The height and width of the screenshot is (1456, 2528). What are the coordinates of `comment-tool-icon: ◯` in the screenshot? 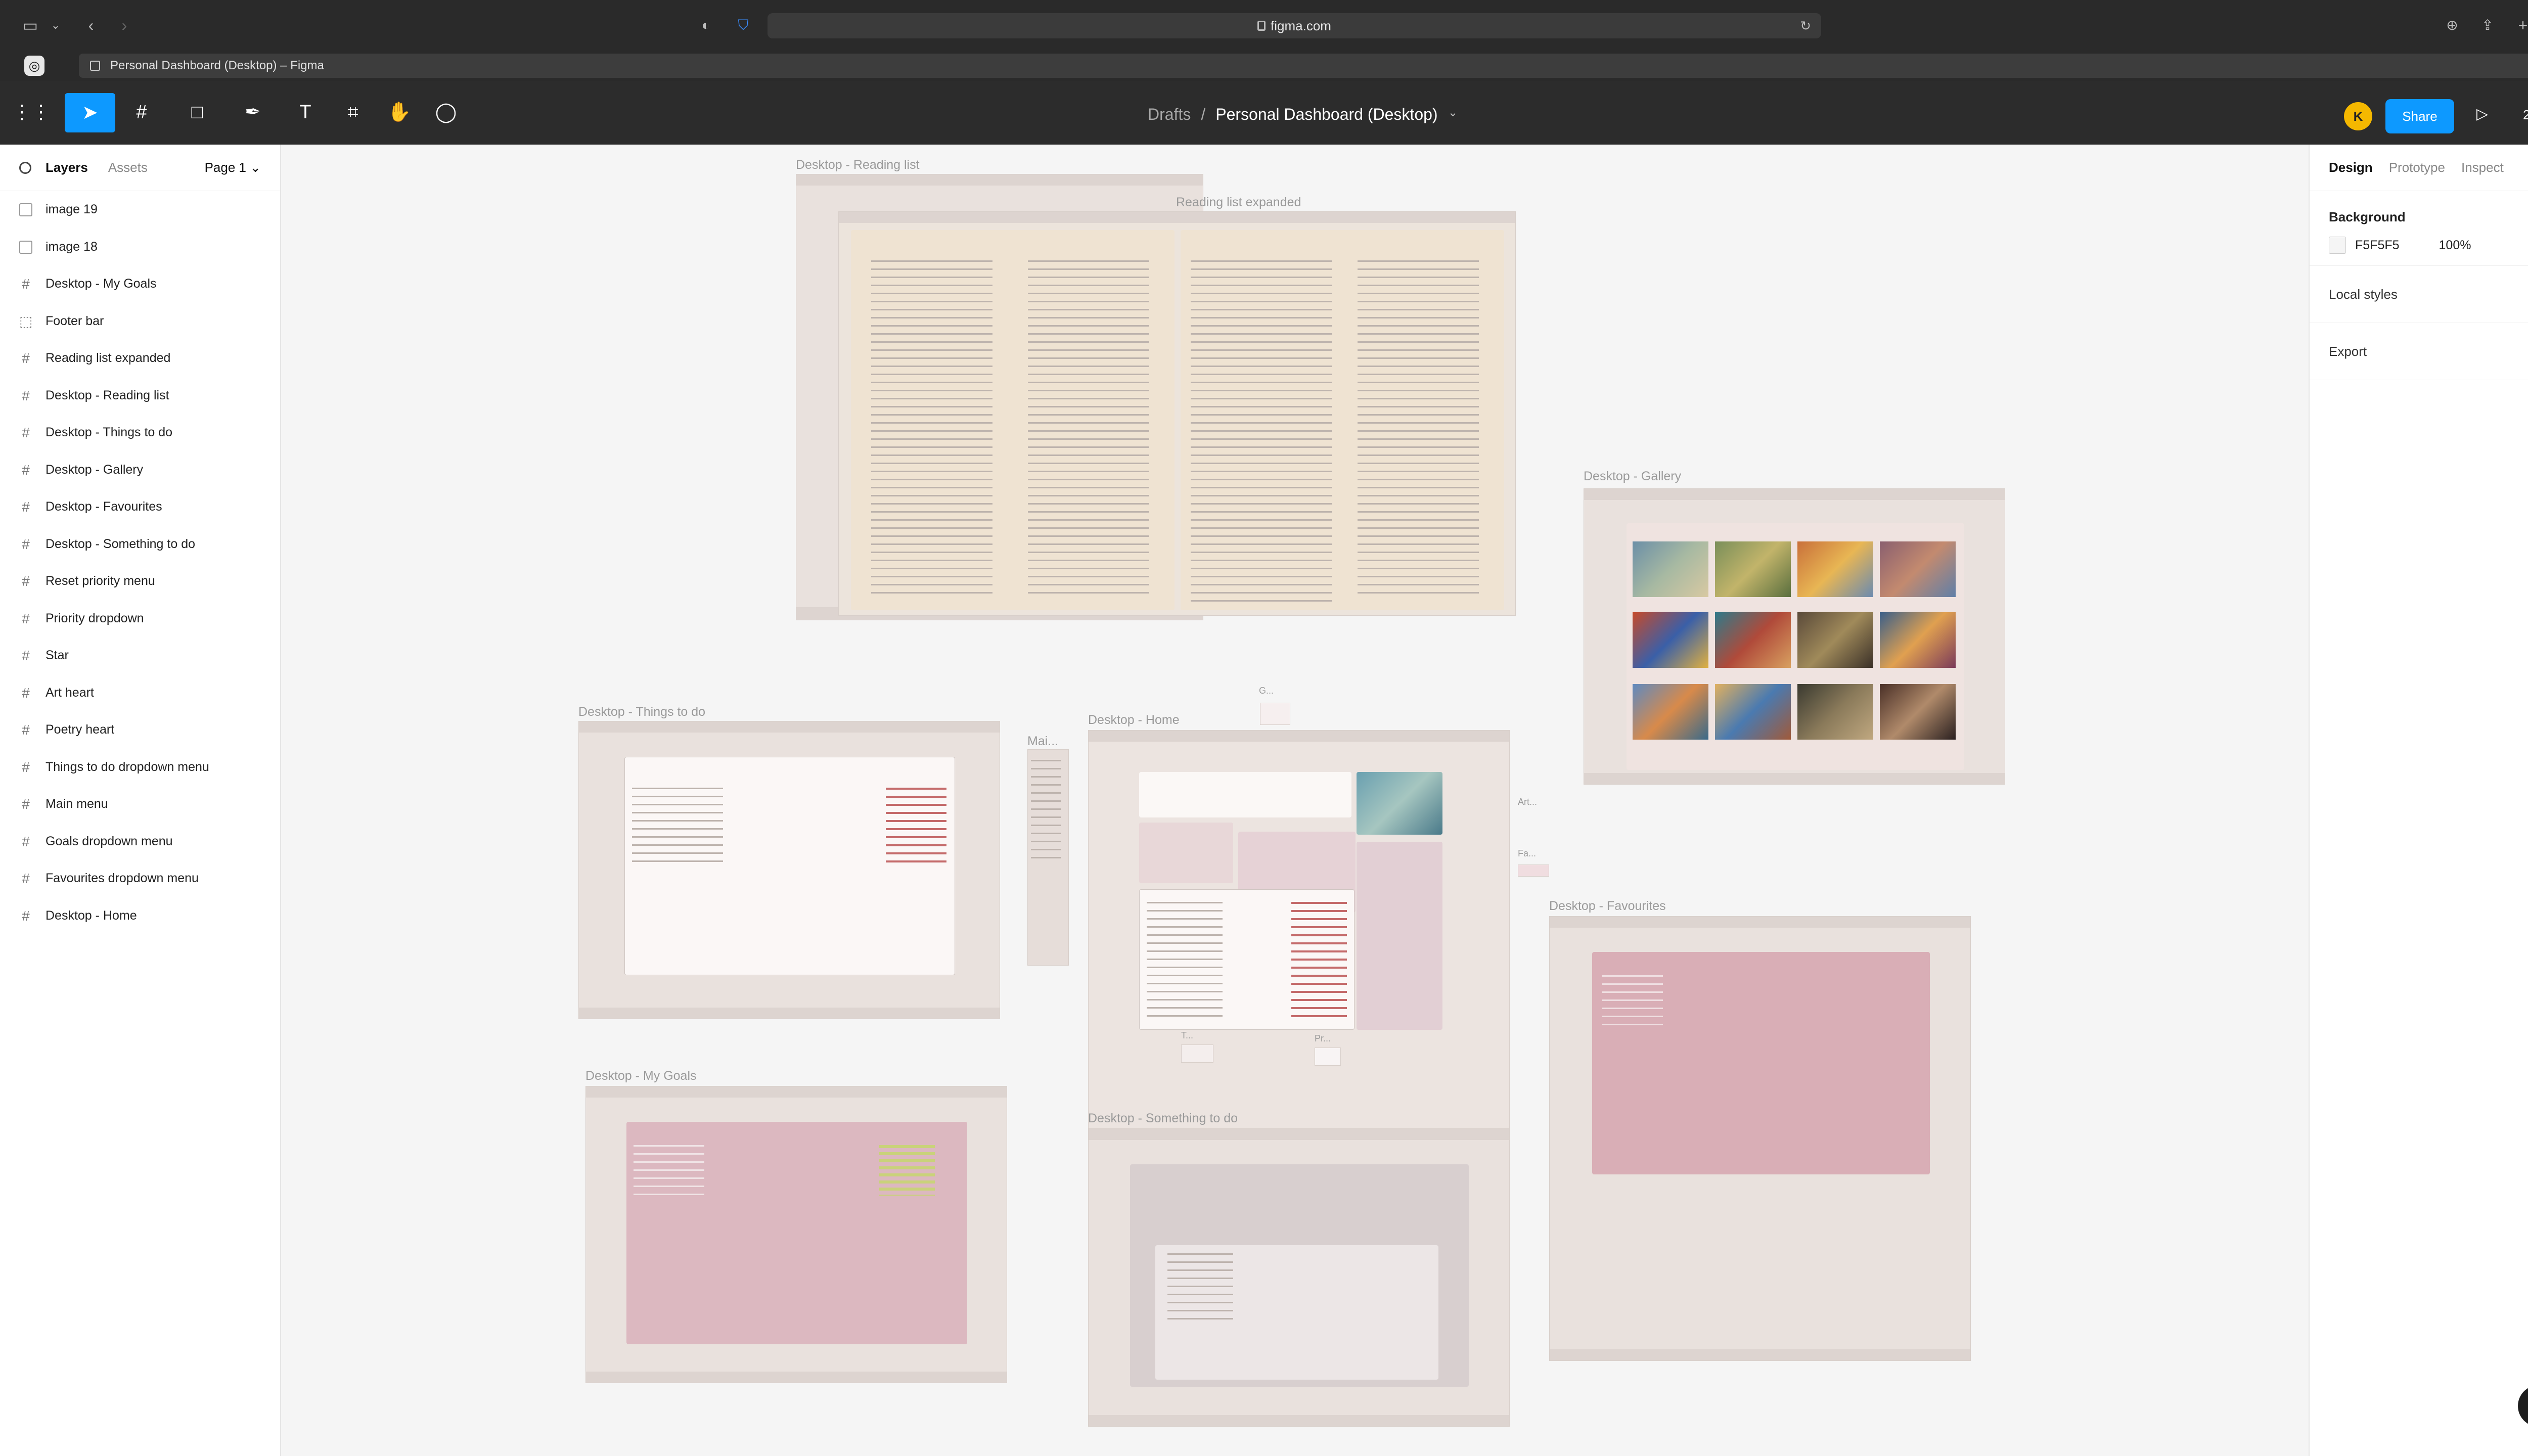 It's located at (446, 112).